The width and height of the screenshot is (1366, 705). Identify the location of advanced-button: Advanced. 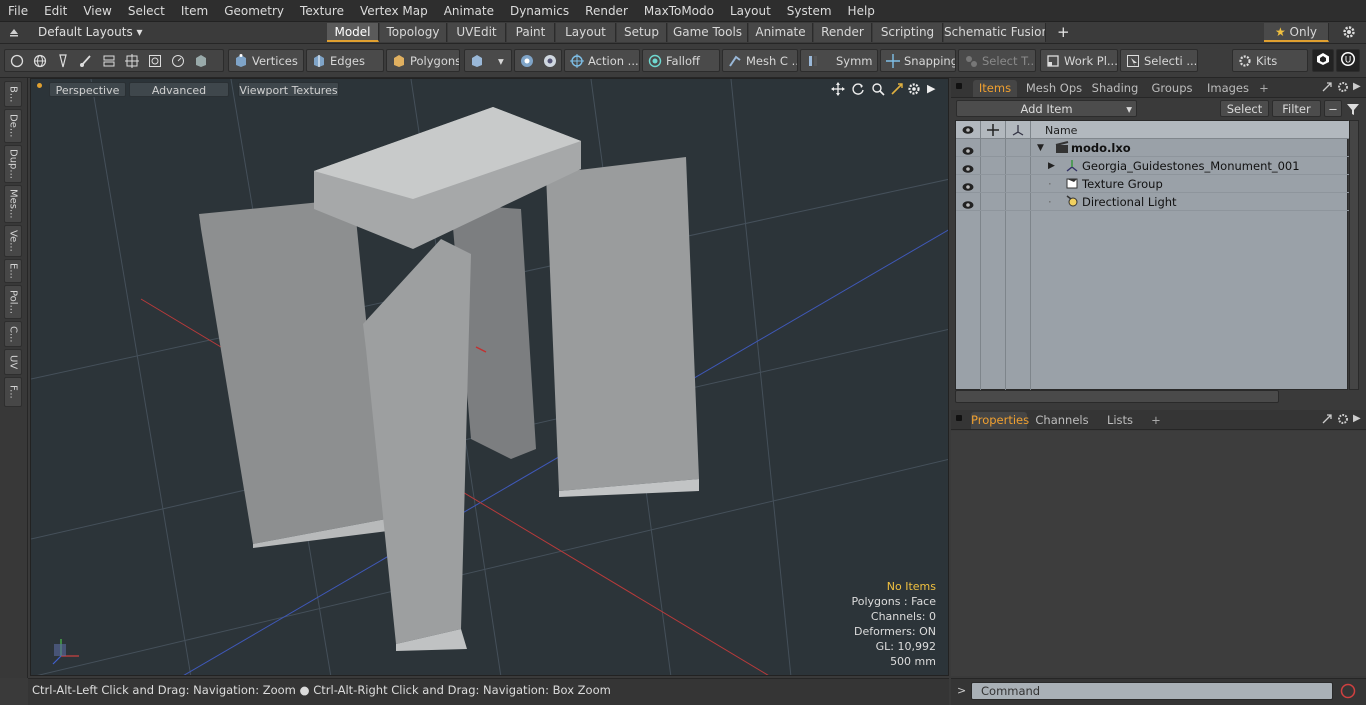
(179, 89).